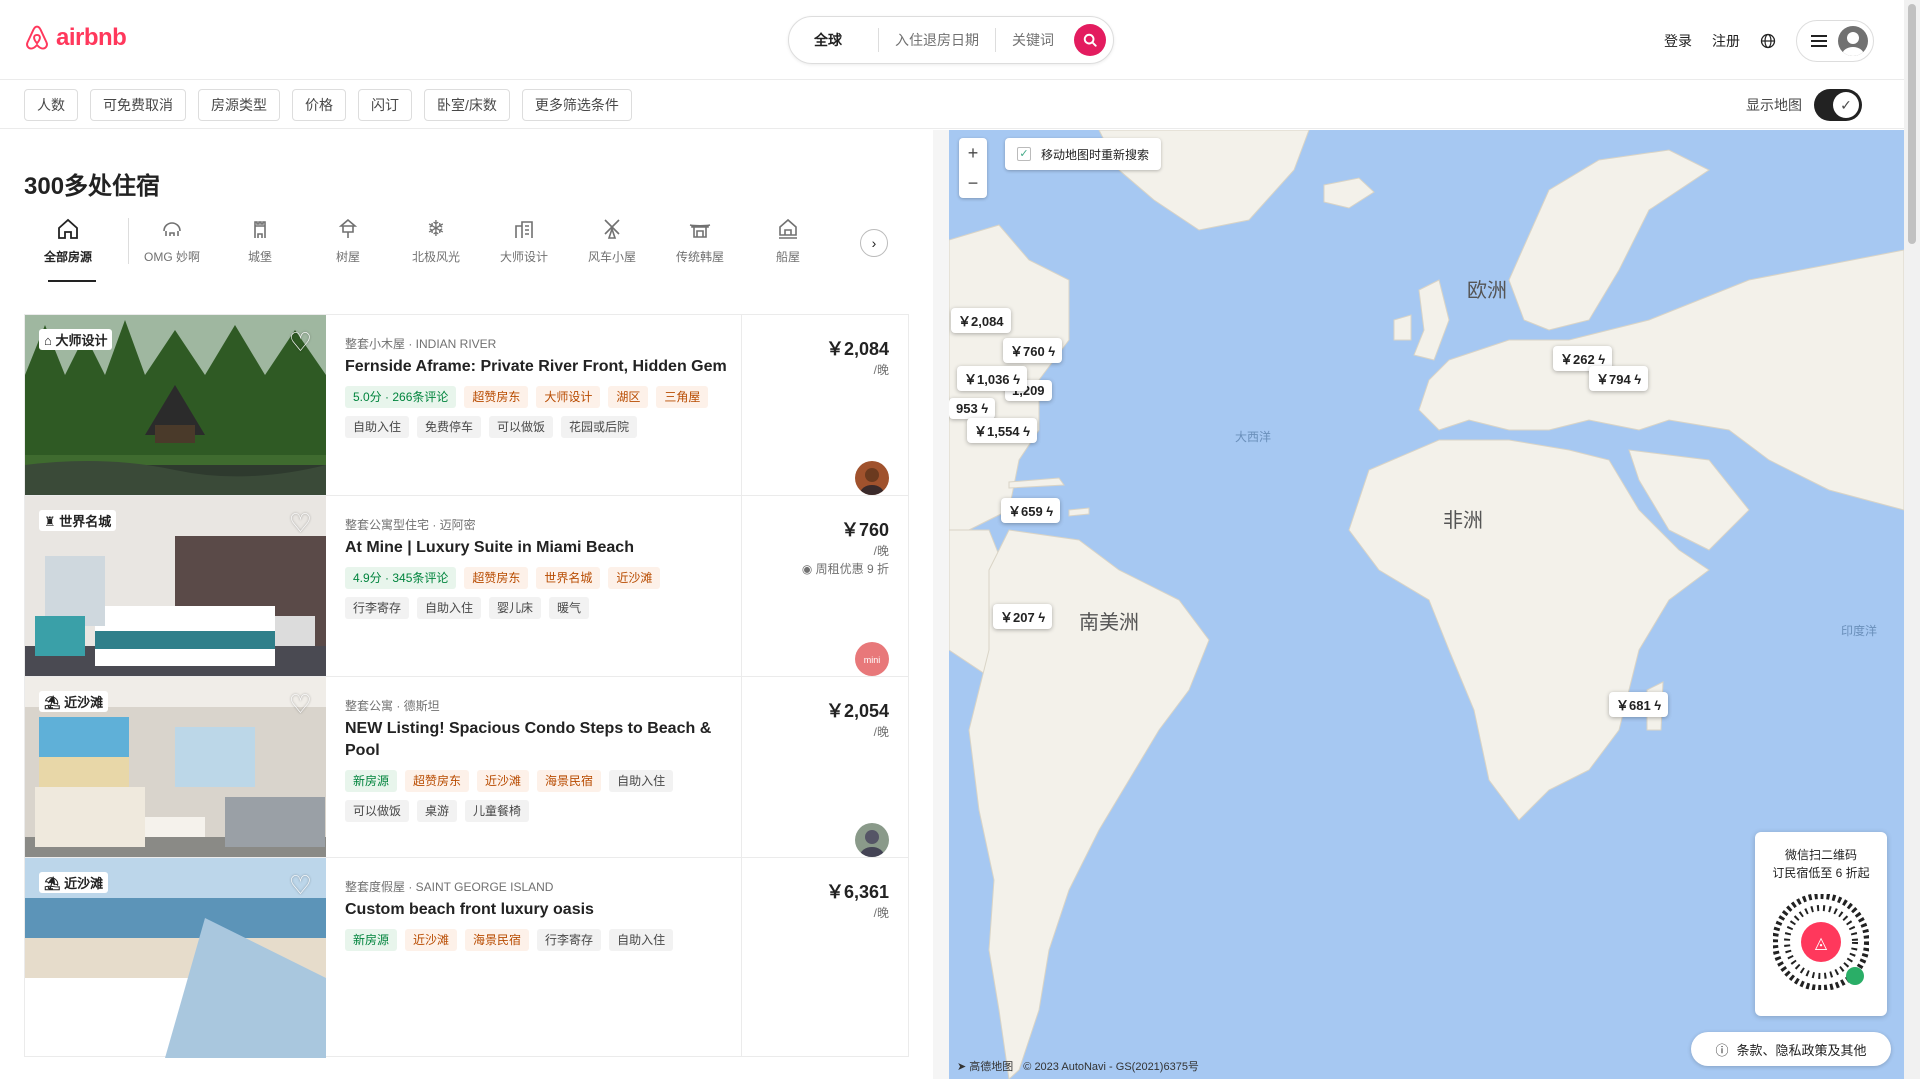  Describe the element at coordinates (1838, 105) in the screenshot. I see `show-map-toggle: ✓` at that location.